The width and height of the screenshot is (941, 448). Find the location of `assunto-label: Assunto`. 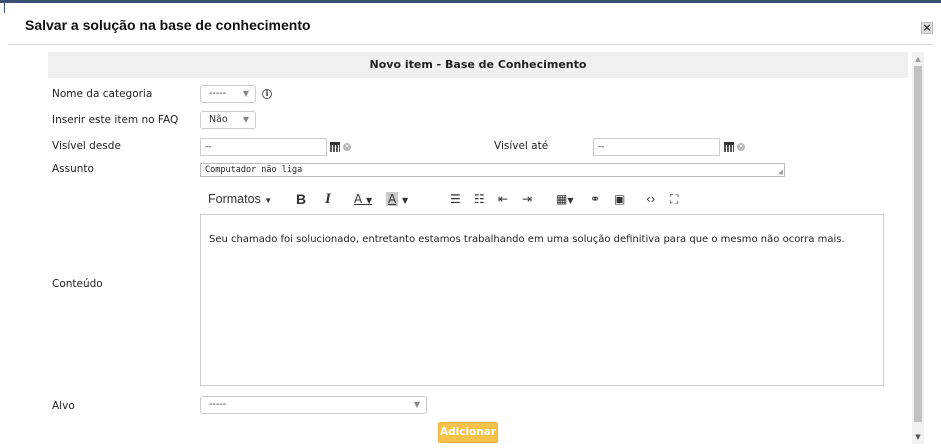

assunto-label: Assunto is located at coordinates (73, 169).